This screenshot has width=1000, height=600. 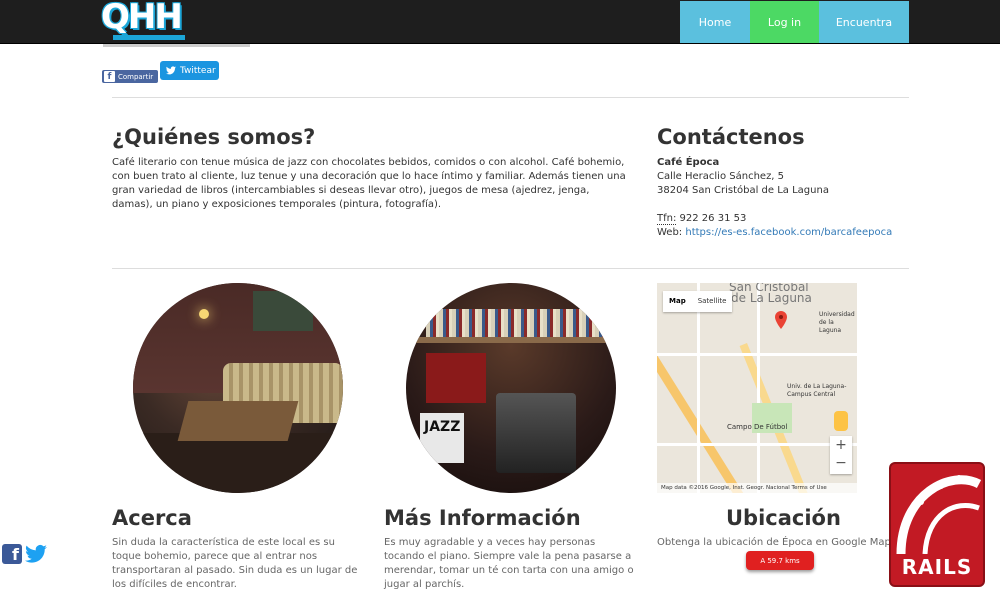 I want to click on logo-text: QHH, so click(x=142, y=18).